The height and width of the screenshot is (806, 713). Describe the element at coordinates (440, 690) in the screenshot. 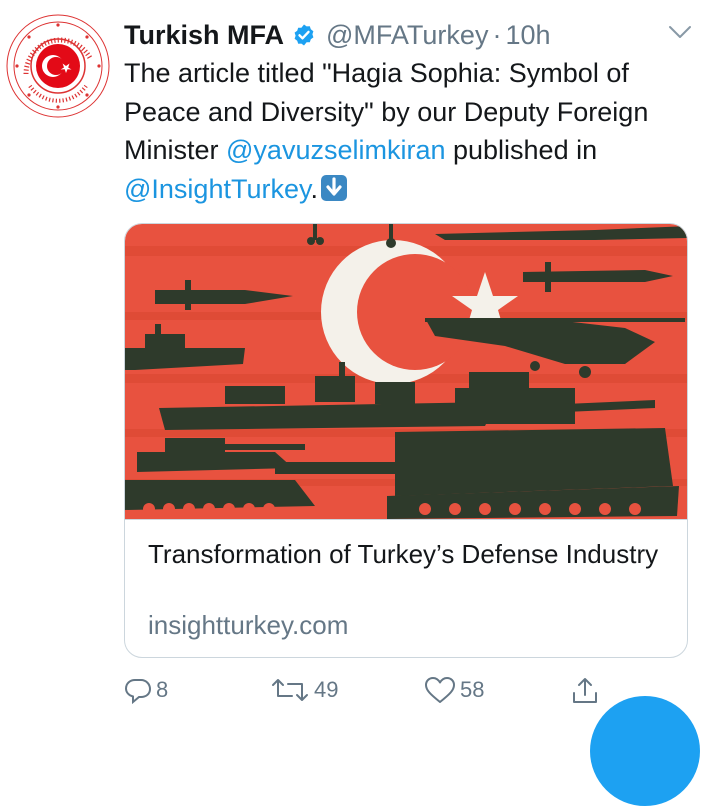

I see `heart-icon` at that location.